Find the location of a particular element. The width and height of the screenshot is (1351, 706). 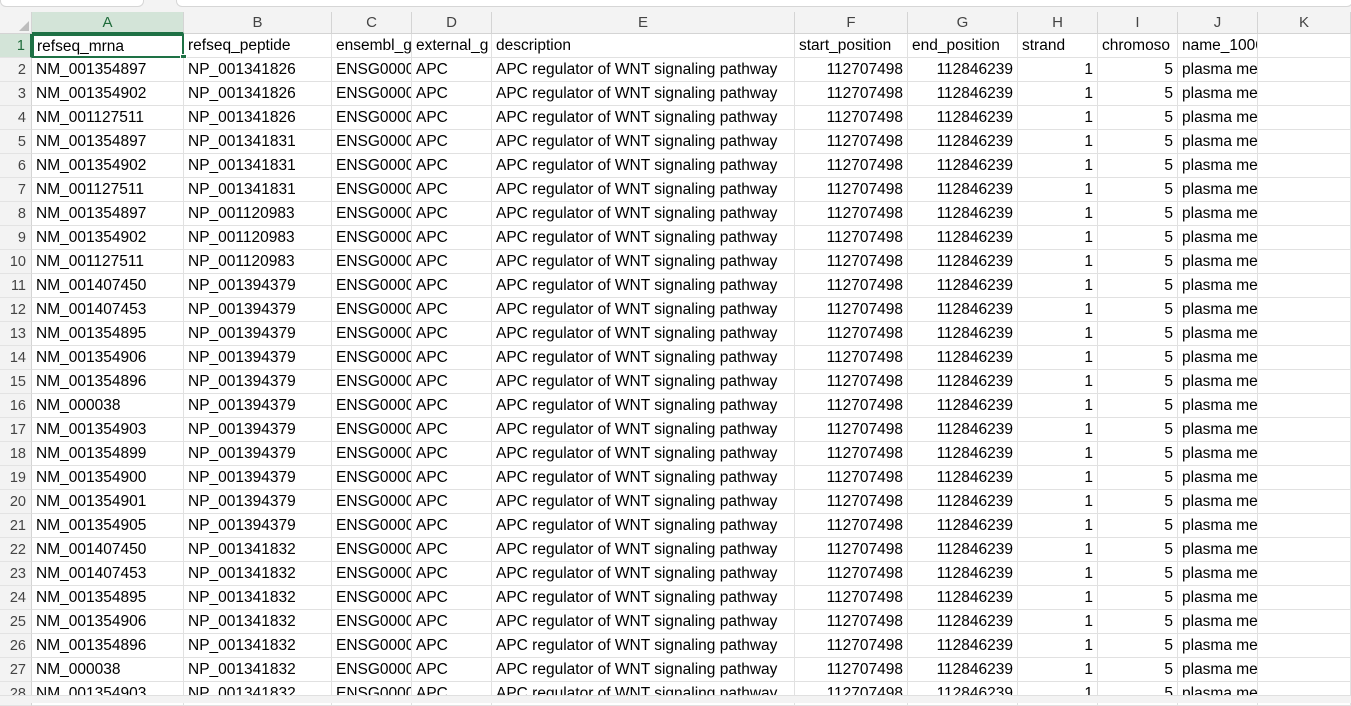

cell-i17: 5 is located at coordinates (1138, 430).